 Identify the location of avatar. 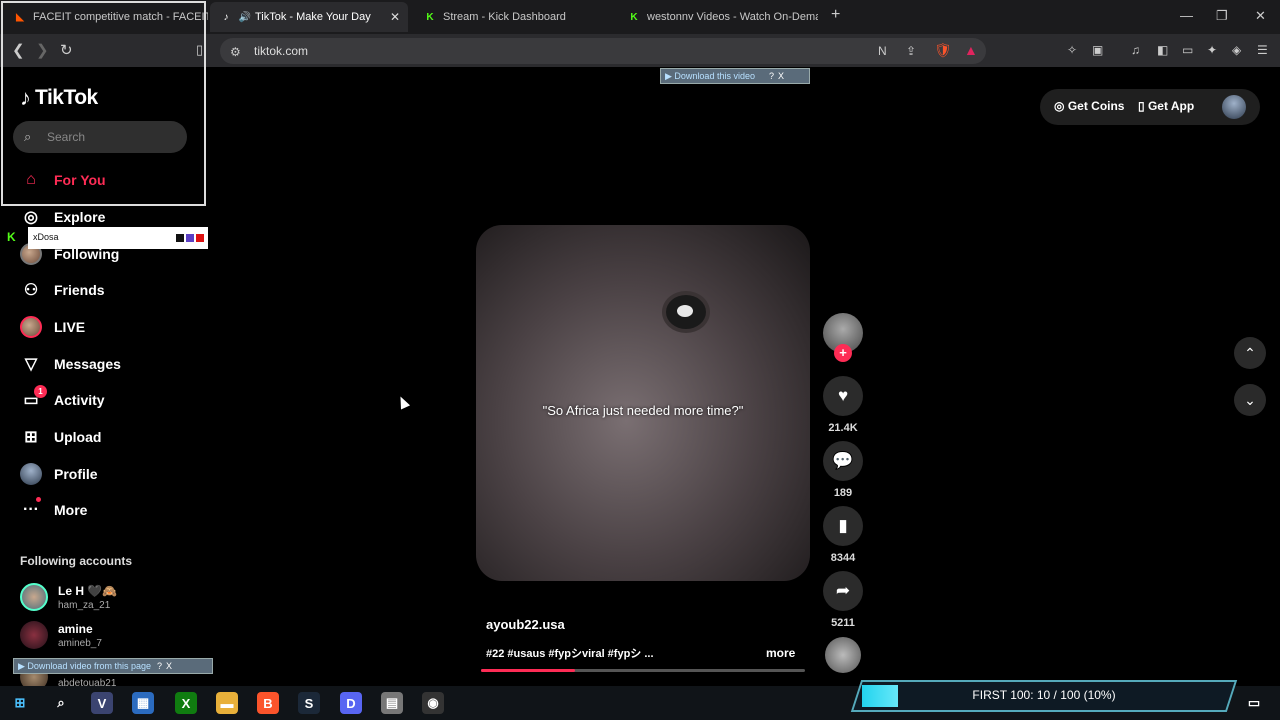
(34, 597).